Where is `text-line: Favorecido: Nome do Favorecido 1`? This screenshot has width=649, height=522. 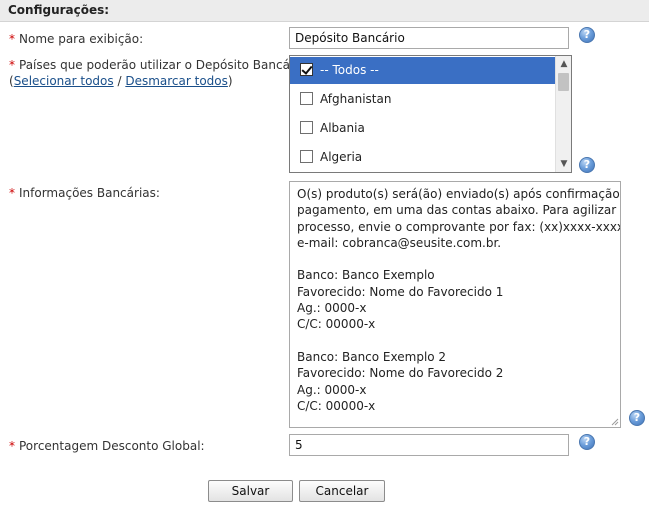
text-line: Favorecido: Nome do Favorecido 1 is located at coordinates (400, 291).